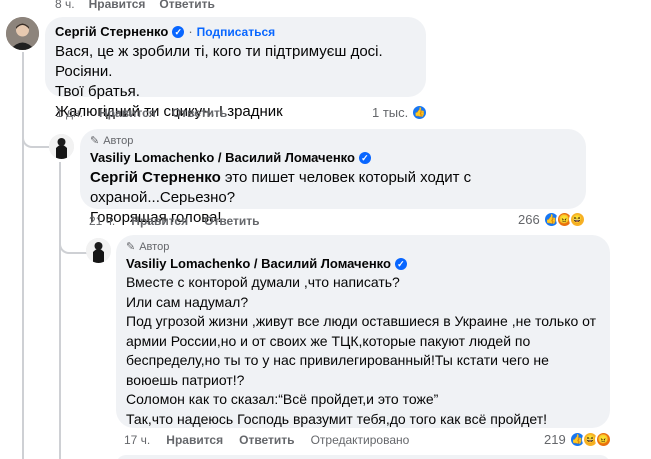  I want to click on reaction-summary: 266 👍 😠 😆, so click(552, 219).